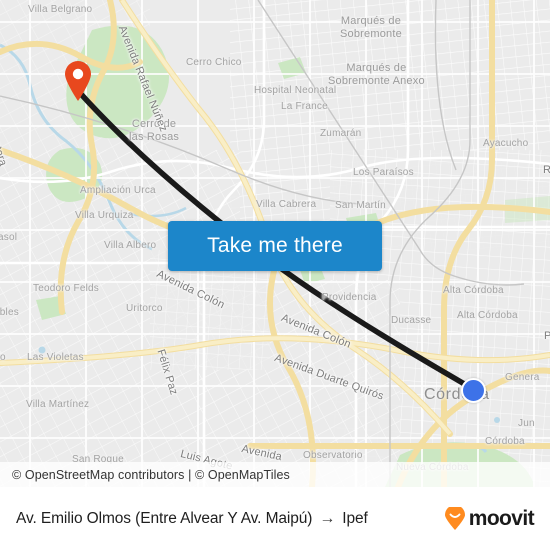  Describe the element at coordinates (501, 518) in the screenshot. I see `moovit-wordmark: moovit` at that location.